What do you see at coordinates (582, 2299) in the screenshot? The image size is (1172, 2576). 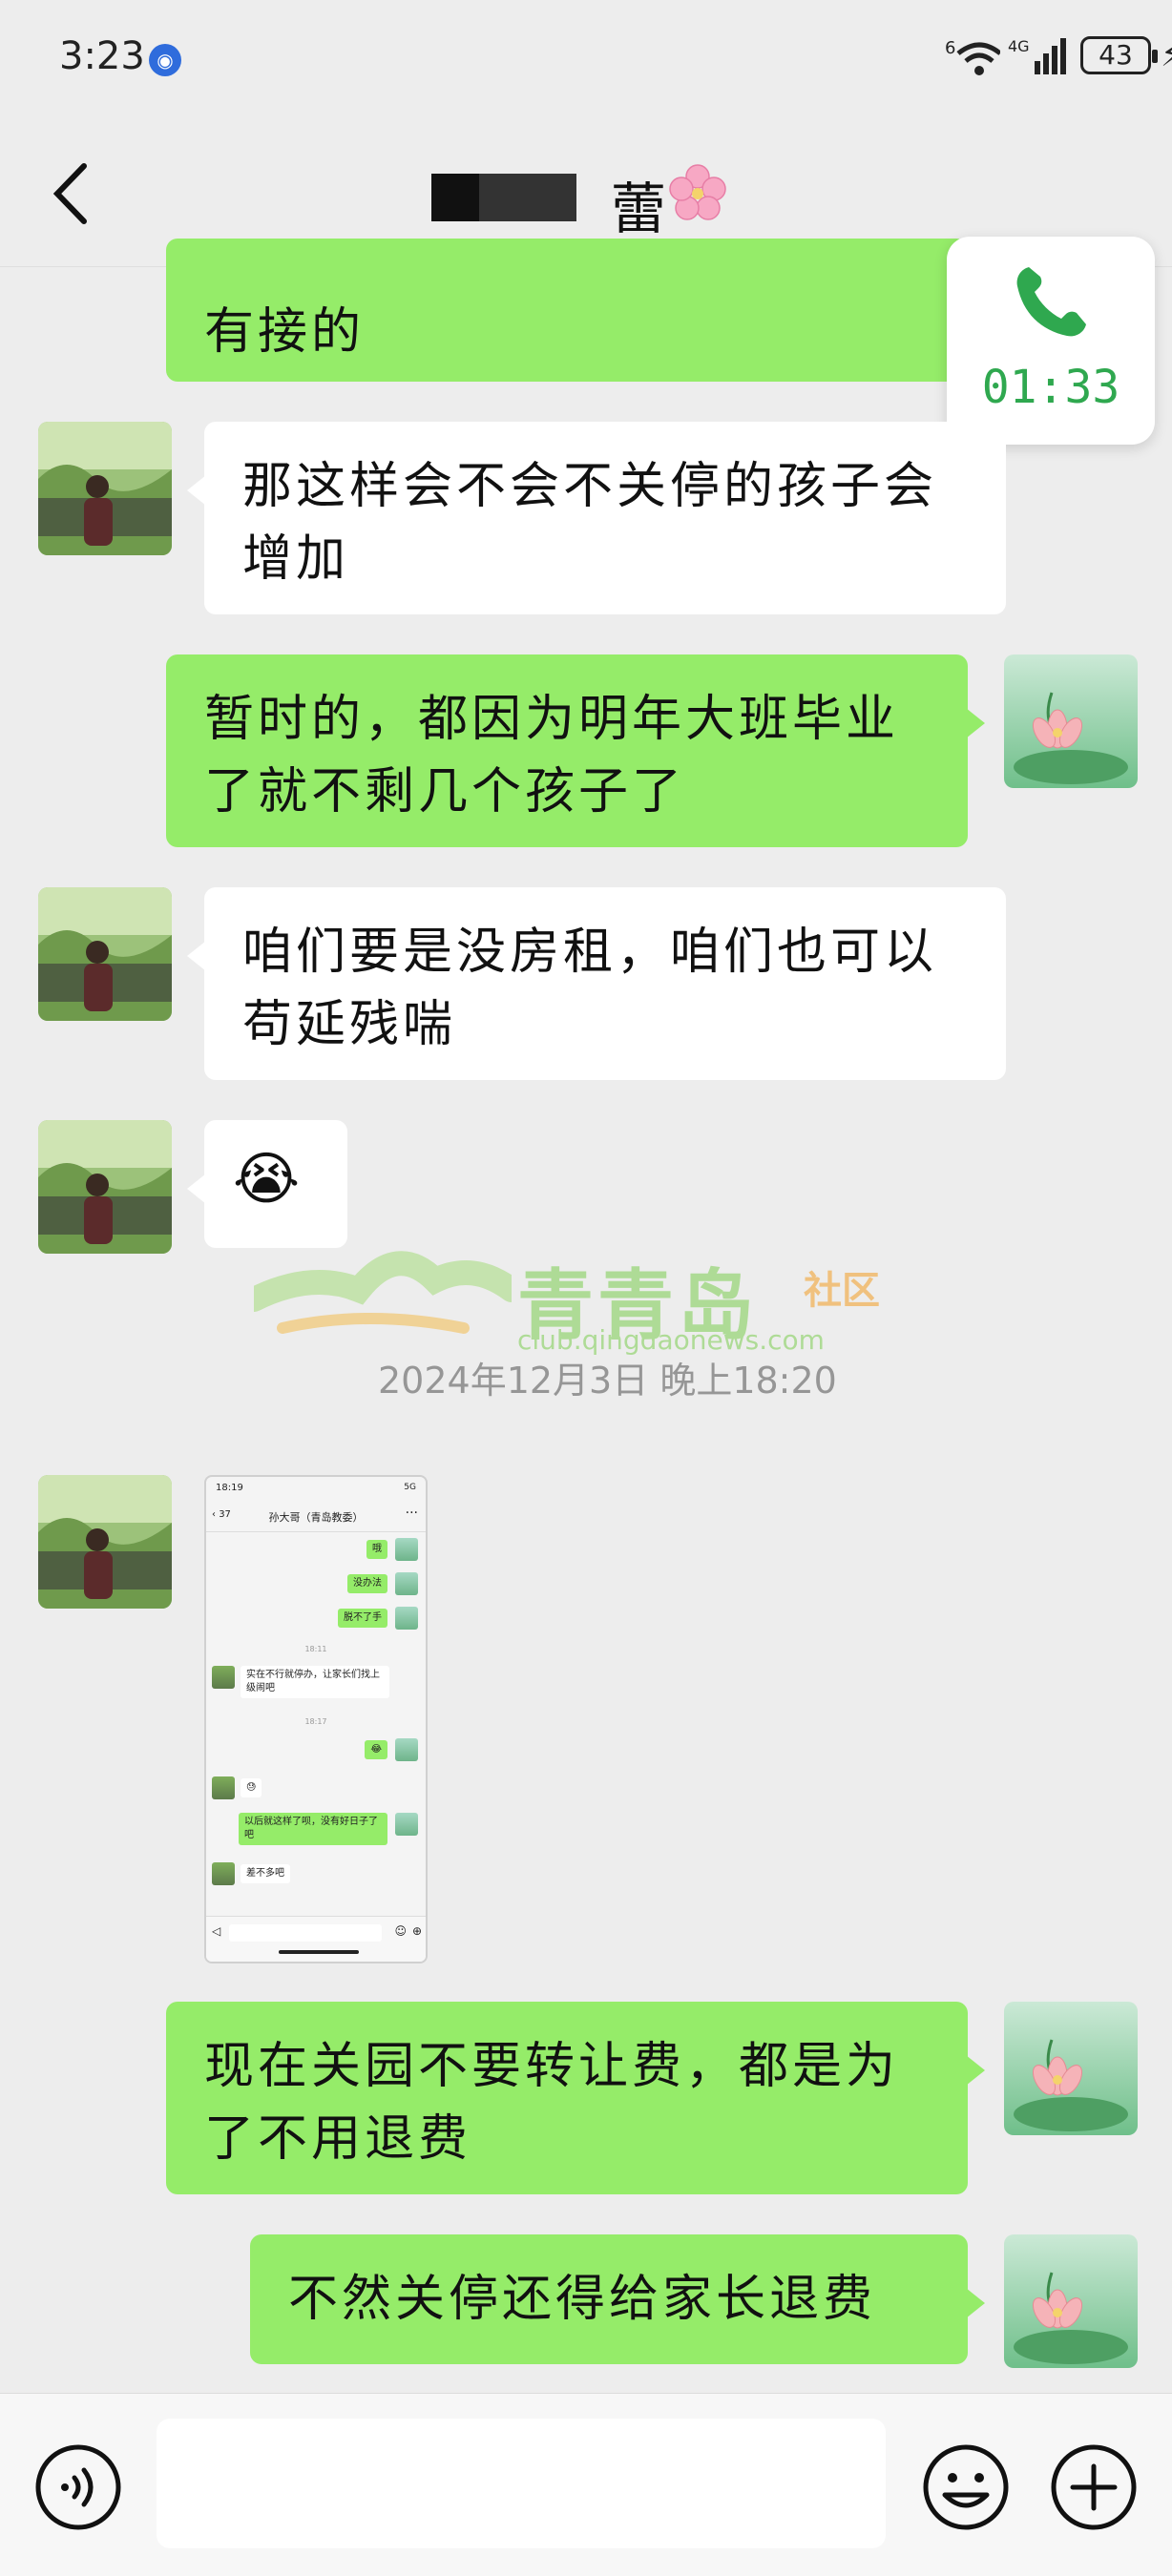 I see `message-text: 不然关停还得给家长退费` at bounding box center [582, 2299].